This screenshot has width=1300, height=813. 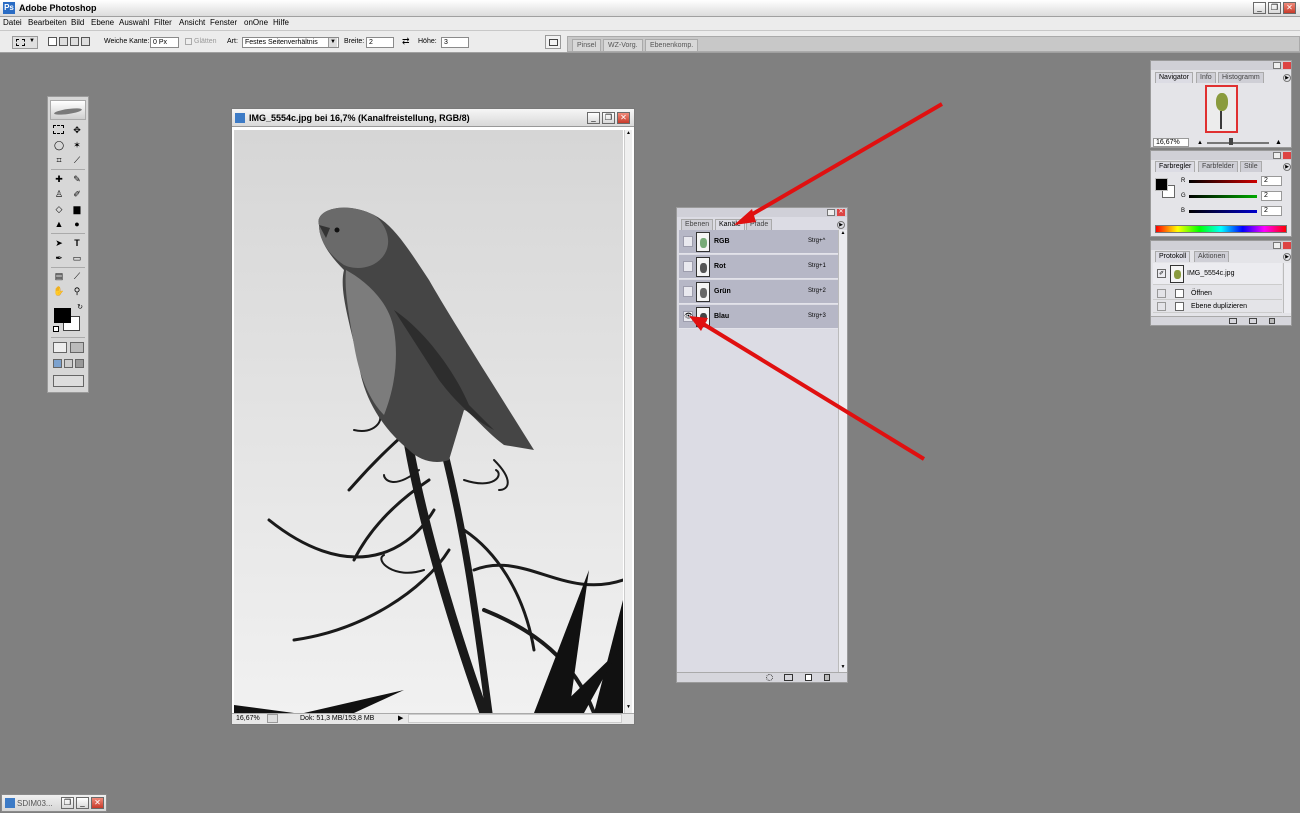 What do you see at coordinates (843, 161) in the screenshot?
I see `arrow-to-kanaele-tab` at bounding box center [843, 161].